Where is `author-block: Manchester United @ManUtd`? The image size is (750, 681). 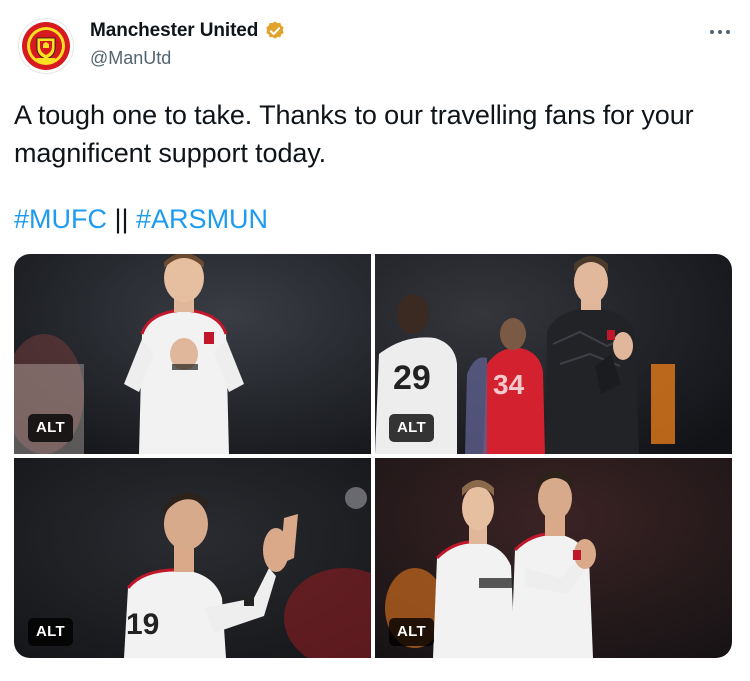
author-block: Manchester United @ManUtd is located at coordinates (188, 44).